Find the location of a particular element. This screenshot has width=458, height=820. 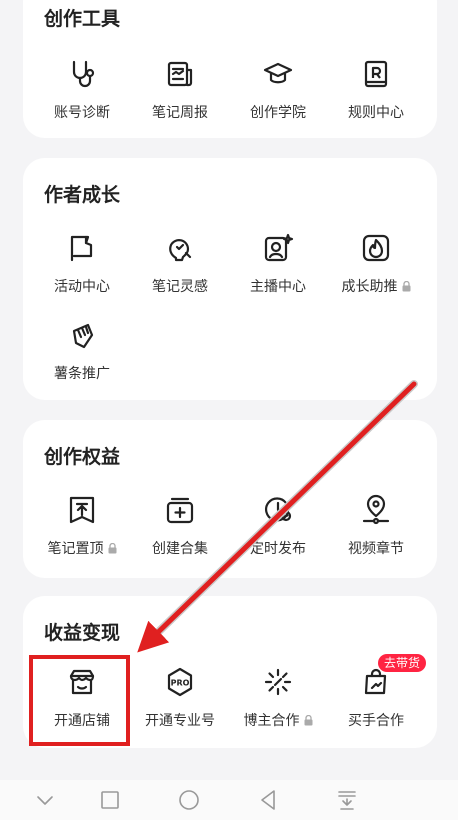

tool-label: 笔记周报 is located at coordinates (180, 113).